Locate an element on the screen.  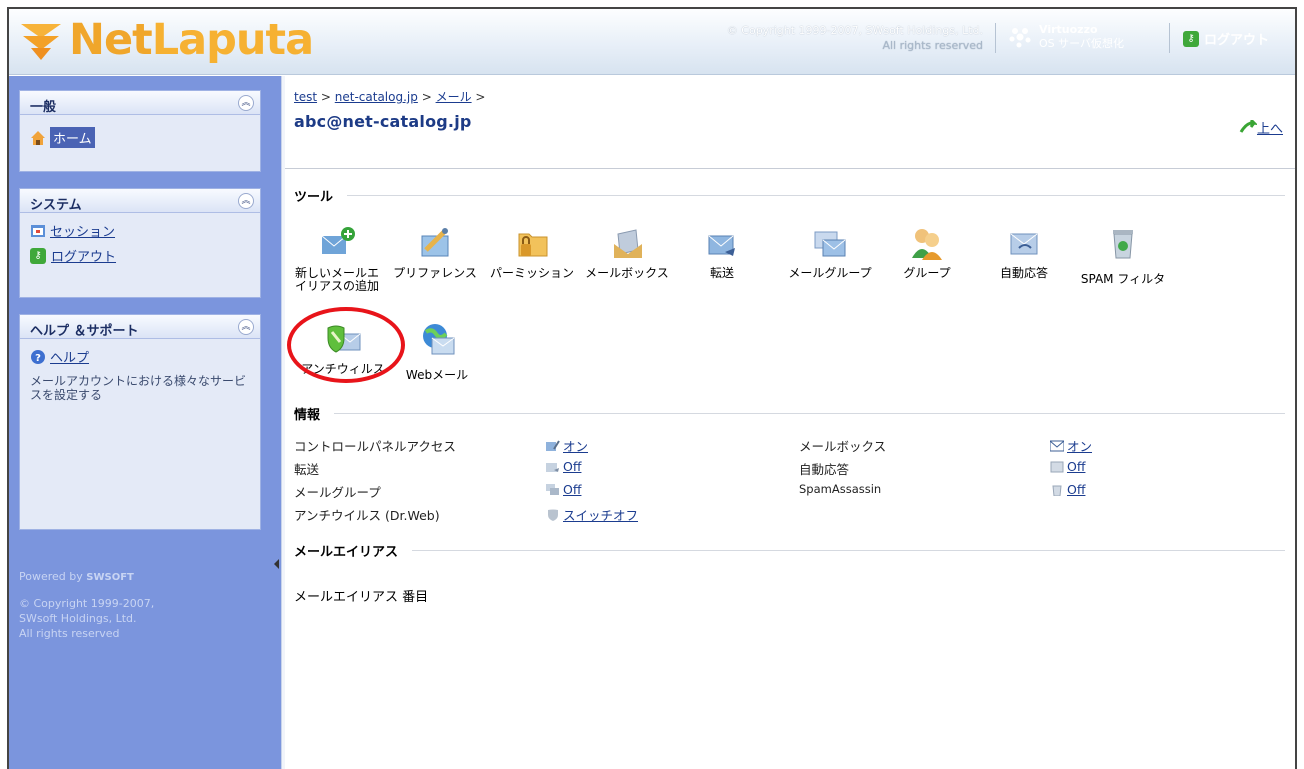
up-arrow-icon is located at coordinates (1248, 126).